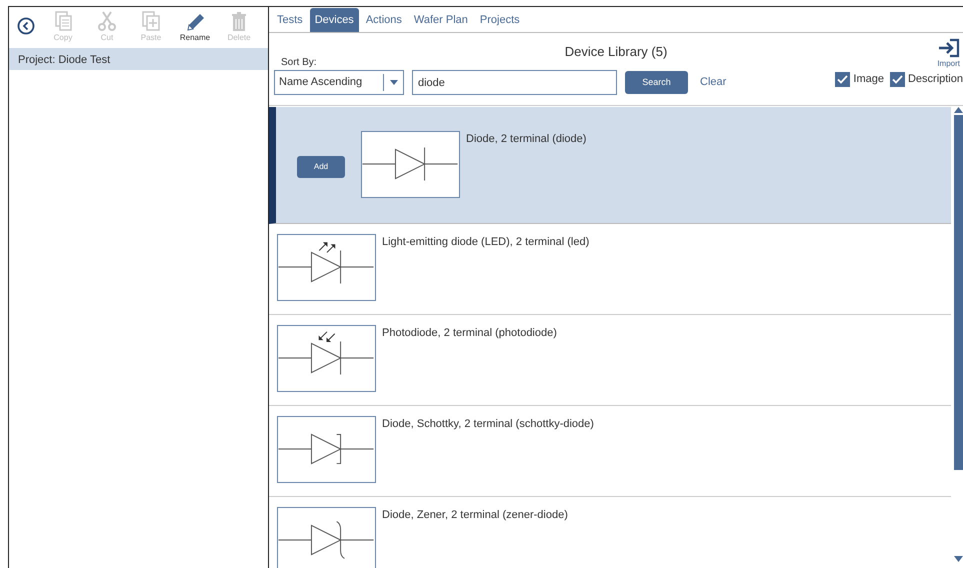 The image size is (963, 568). What do you see at coordinates (383, 20) in the screenshot?
I see `tab: Actions` at bounding box center [383, 20].